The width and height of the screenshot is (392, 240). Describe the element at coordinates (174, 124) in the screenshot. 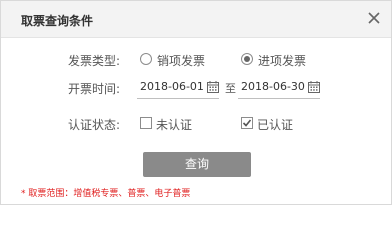

I see `checkbox-unverified-label: 未认证` at that location.